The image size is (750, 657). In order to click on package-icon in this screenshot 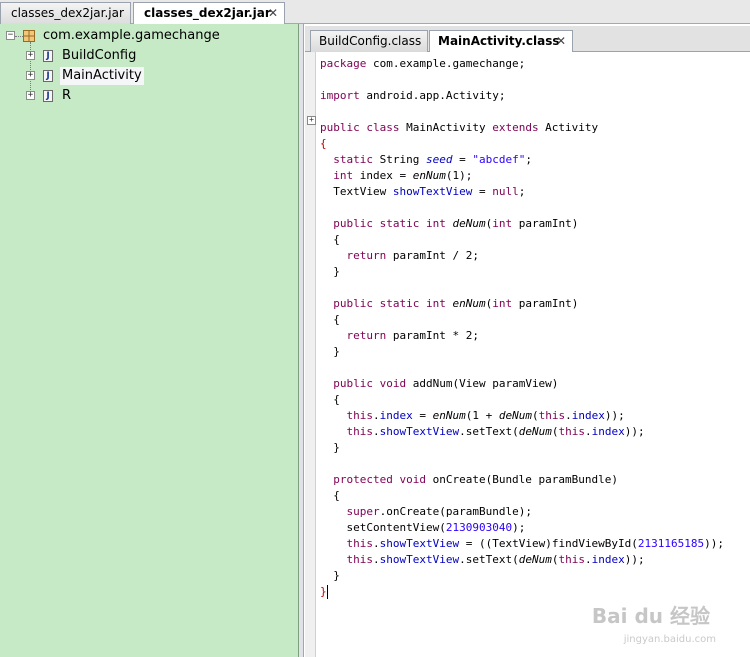, I will do `click(29, 36)`.